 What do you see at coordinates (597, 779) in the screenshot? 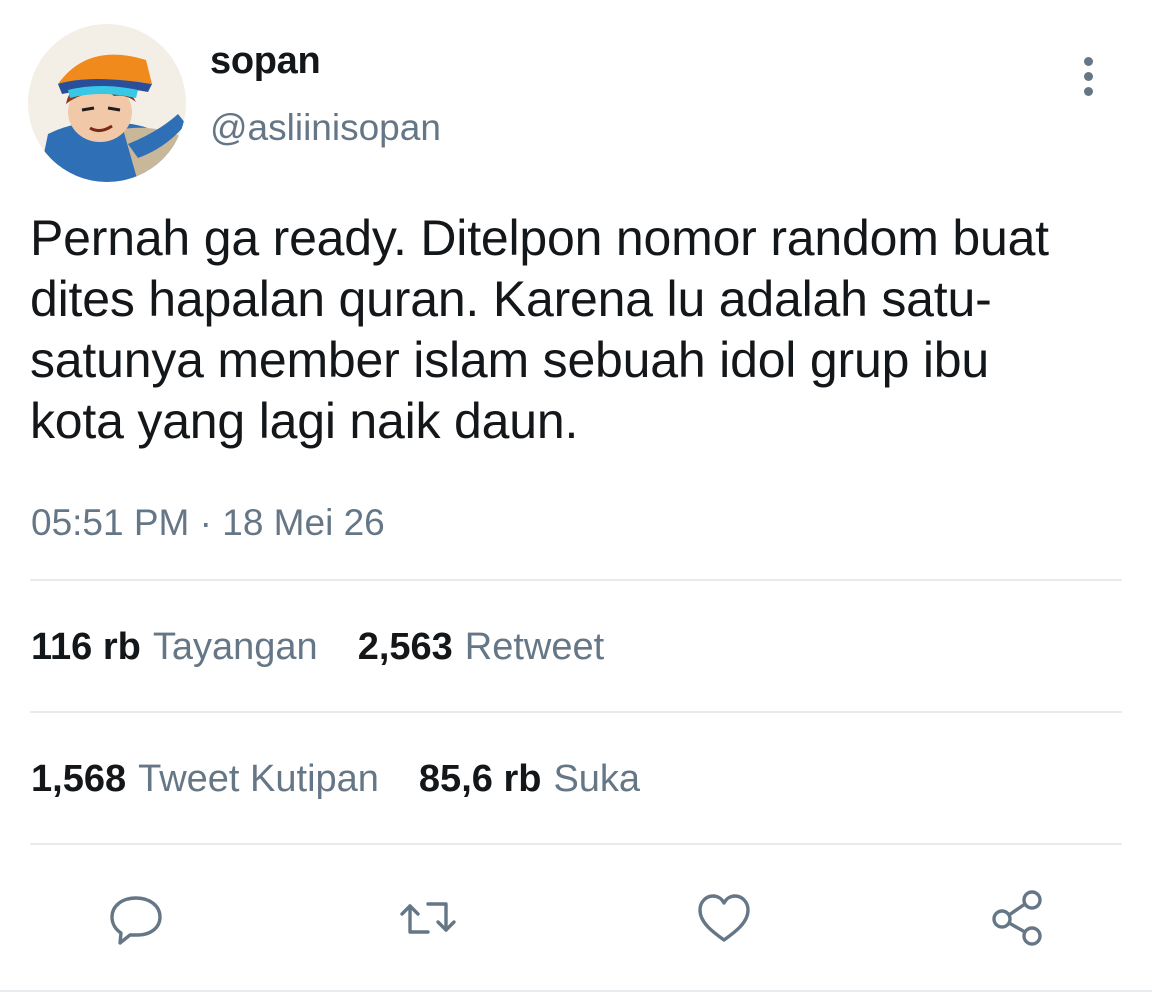
I see `likes-label: Suka` at bounding box center [597, 779].